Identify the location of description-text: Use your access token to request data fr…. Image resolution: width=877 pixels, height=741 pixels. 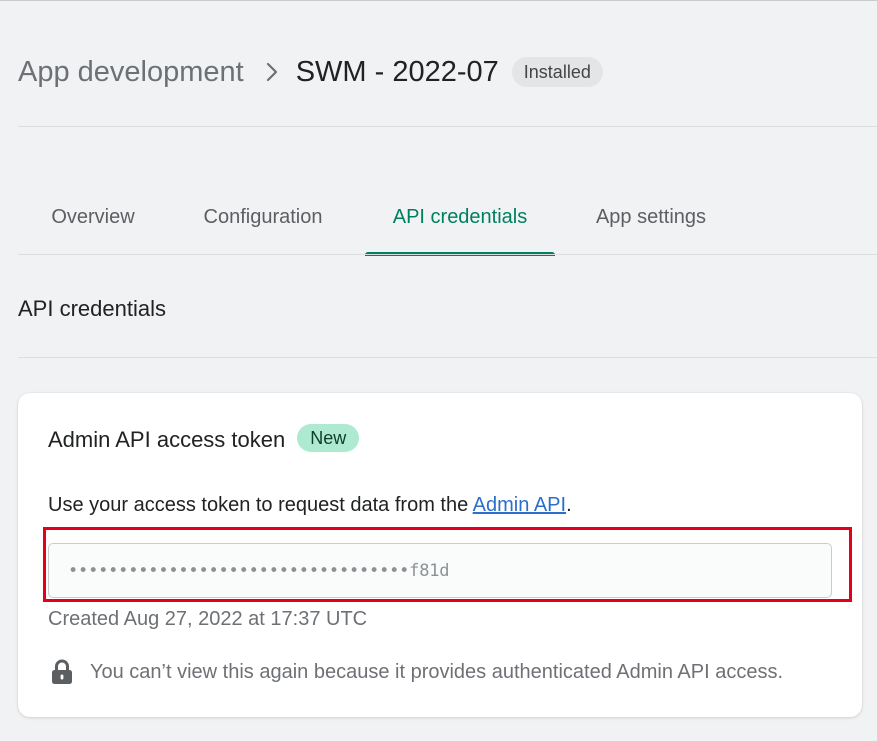
(260, 505).